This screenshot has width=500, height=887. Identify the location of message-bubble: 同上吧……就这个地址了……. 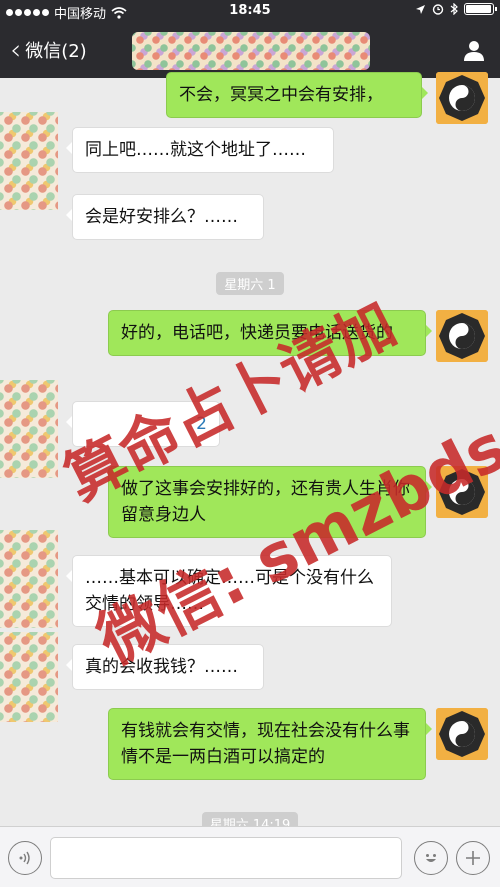
(200, 150).